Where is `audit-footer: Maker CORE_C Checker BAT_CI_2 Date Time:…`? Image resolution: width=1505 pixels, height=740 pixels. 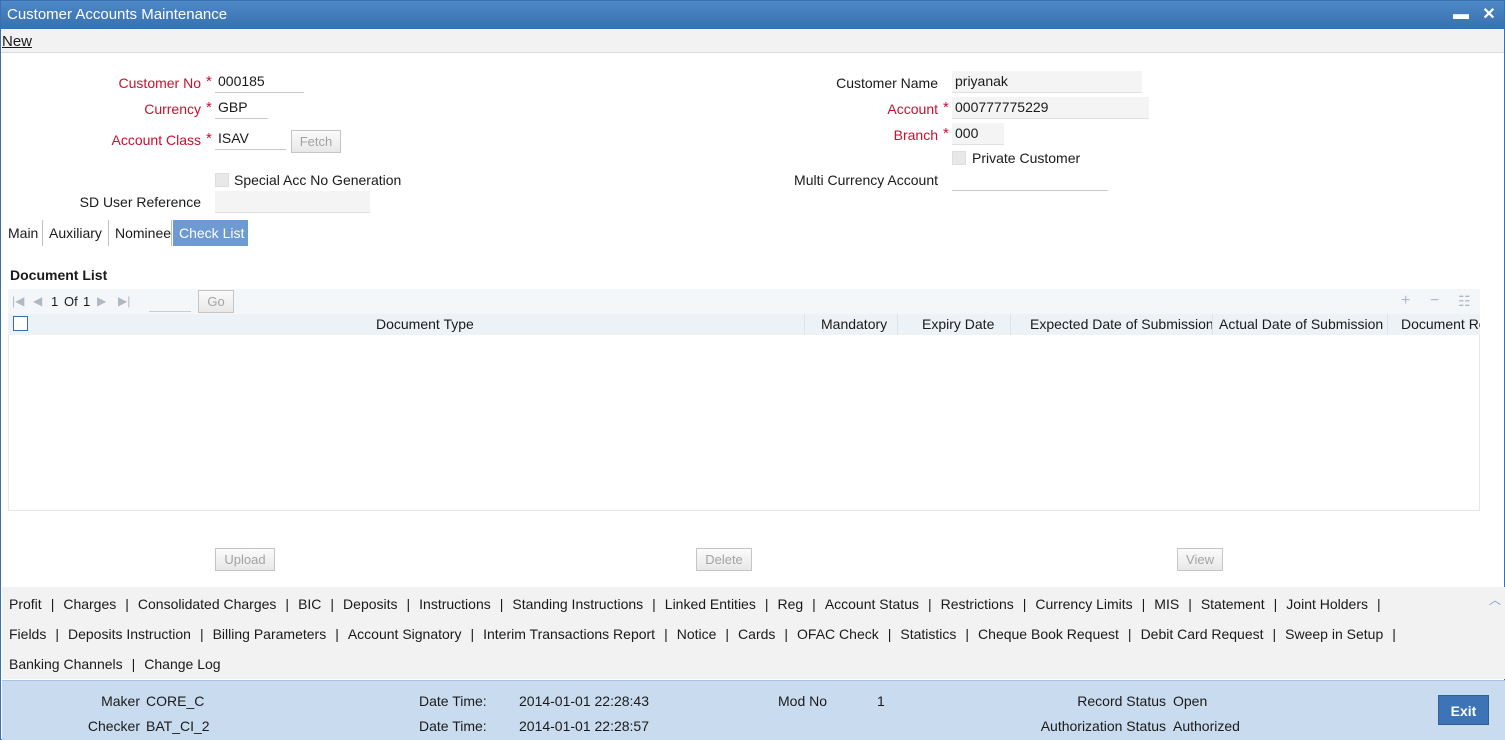 audit-footer: Maker CORE_C Checker BAT_CI_2 Date Time:… is located at coordinates (753, 710).